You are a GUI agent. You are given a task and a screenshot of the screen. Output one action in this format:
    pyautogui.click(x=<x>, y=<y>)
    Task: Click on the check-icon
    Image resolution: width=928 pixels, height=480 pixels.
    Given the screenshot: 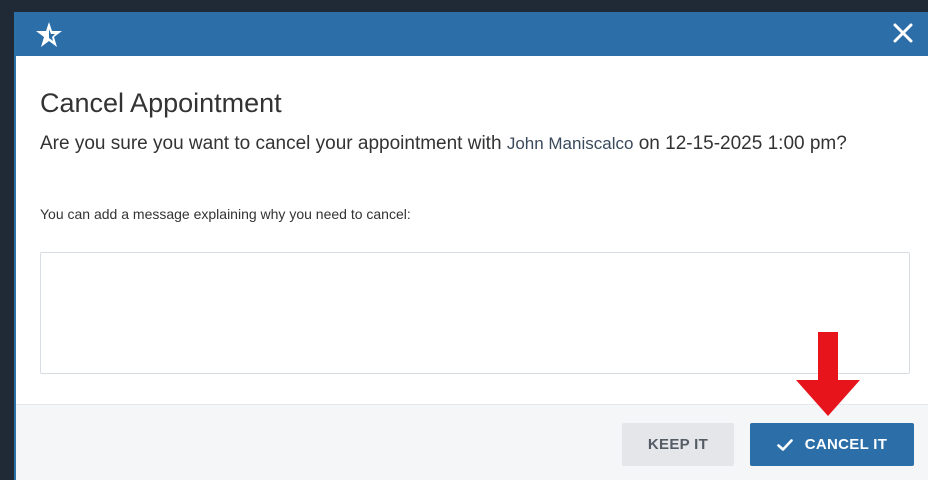 What is the action you would take?
    pyautogui.click(x=784, y=444)
    